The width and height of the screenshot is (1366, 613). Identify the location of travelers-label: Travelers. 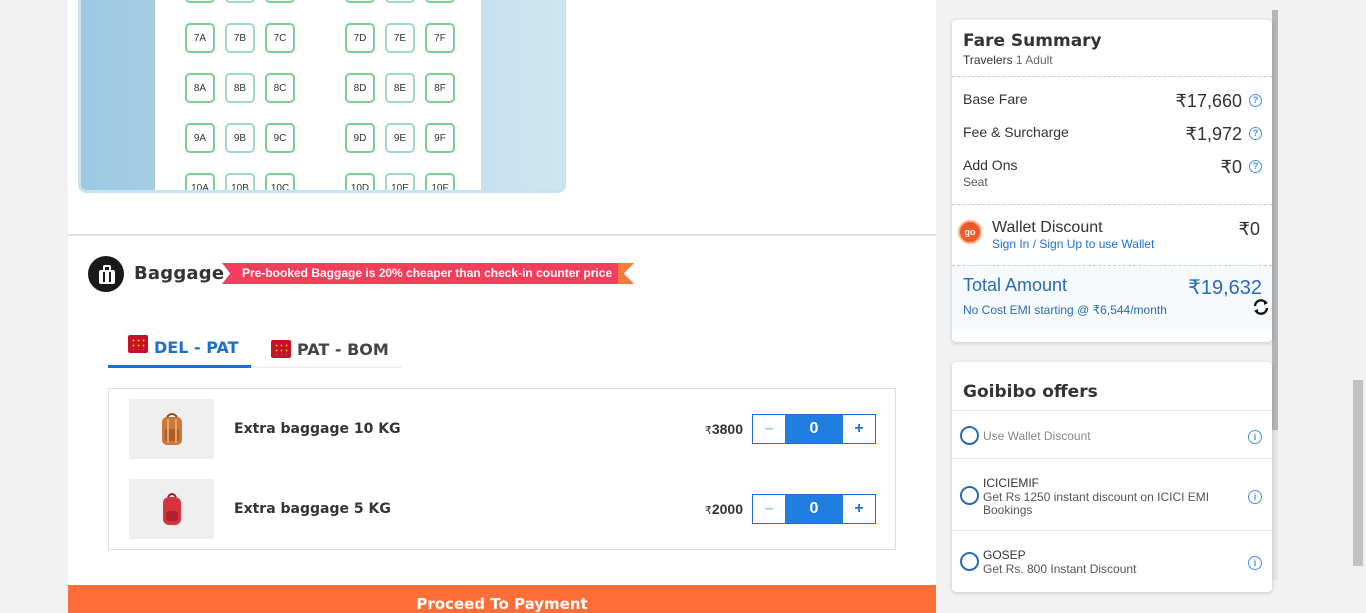
(988, 60).